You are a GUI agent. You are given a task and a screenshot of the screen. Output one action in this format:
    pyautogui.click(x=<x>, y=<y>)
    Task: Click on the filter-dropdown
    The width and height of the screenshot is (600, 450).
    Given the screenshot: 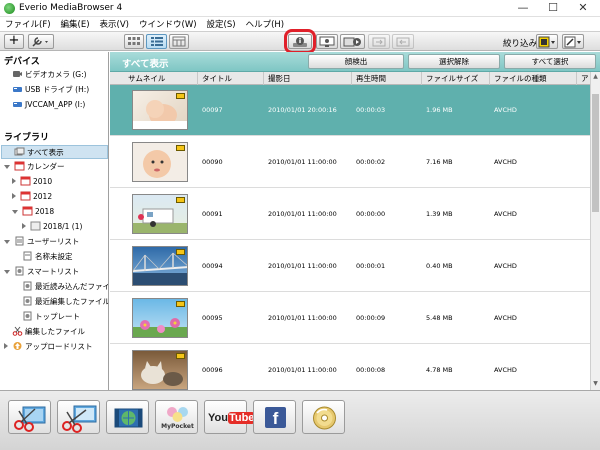 What is the action you would take?
    pyautogui.click(x=547, y=41)
    